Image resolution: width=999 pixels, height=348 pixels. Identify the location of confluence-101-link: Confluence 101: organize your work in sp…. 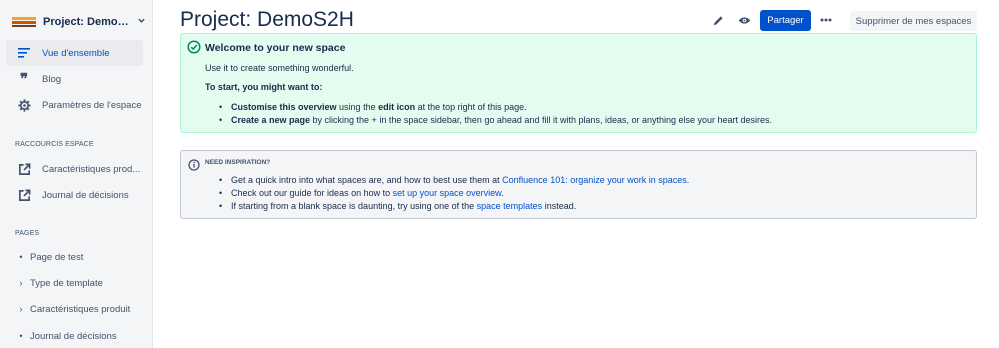
(594, 180).